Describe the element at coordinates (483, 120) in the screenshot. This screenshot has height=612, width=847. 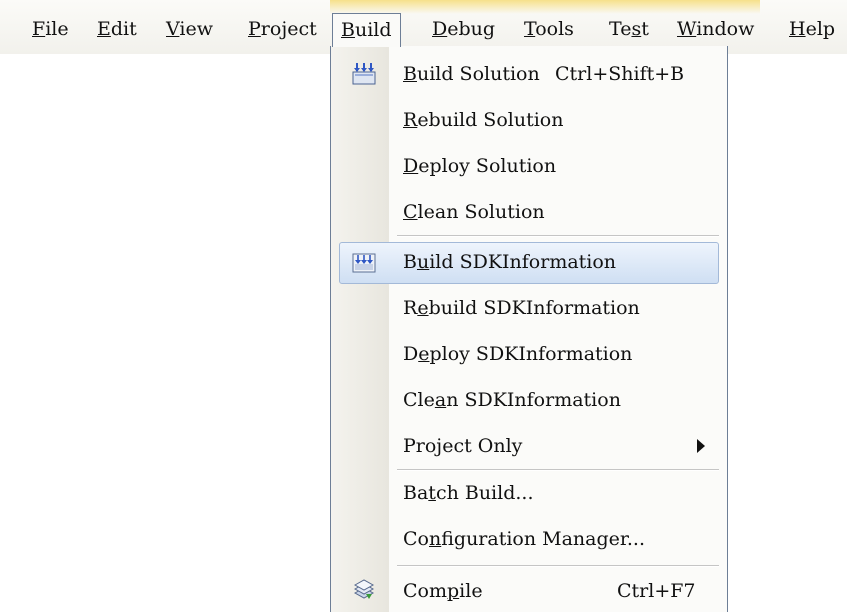
I see `menu-item-label: Rebuild Solution` at that location.